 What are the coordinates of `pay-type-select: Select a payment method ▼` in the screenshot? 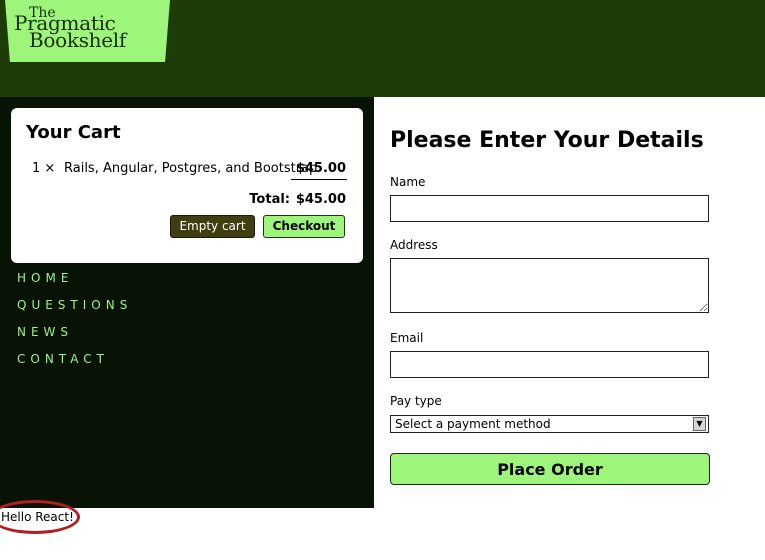 It's located at (549, 424).